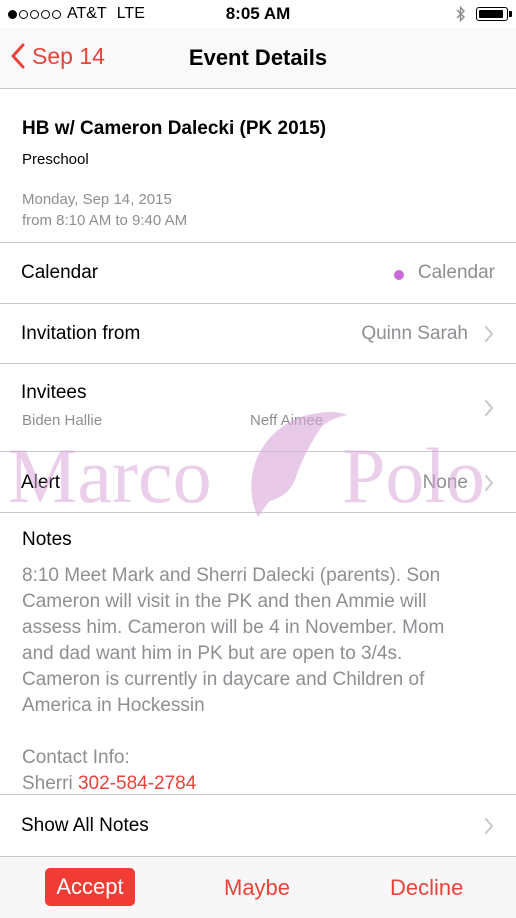 The width and height of the screenshot is (516, 918). I want to click on accept-button: Accept, so click(90, 887).